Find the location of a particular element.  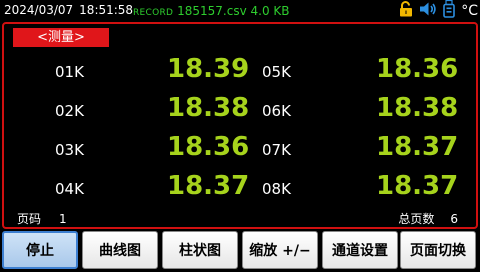

channel-label: 08K is located at coordinates (276, 189).